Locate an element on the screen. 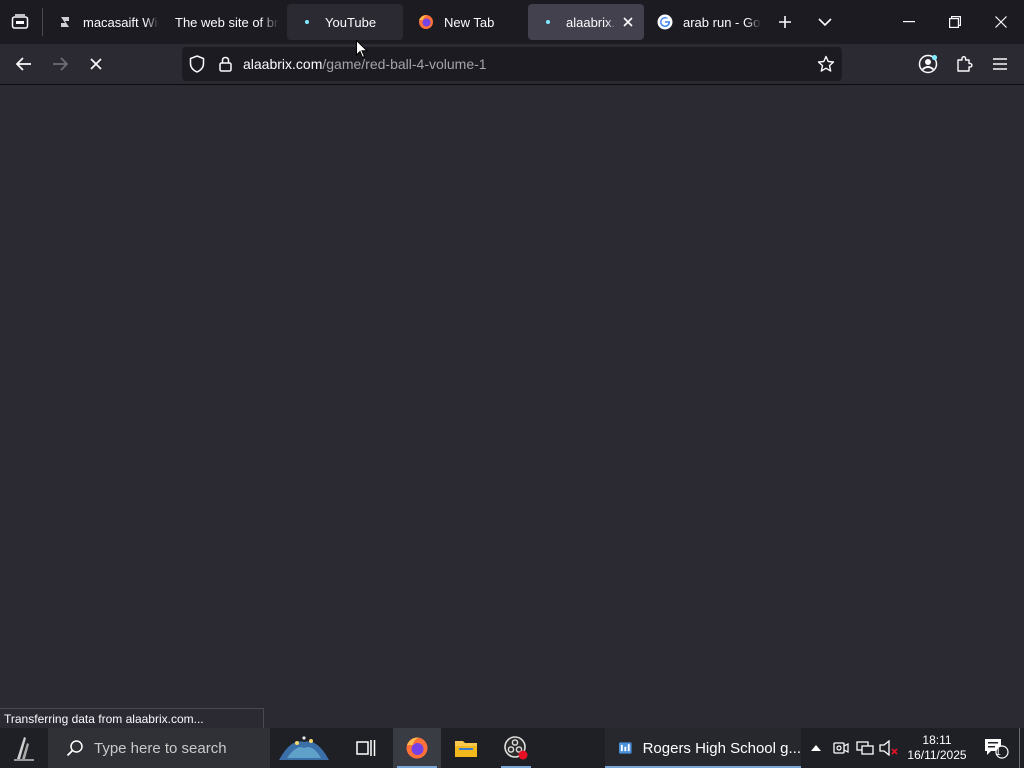  google-icon is located at coordinates (665, 22).